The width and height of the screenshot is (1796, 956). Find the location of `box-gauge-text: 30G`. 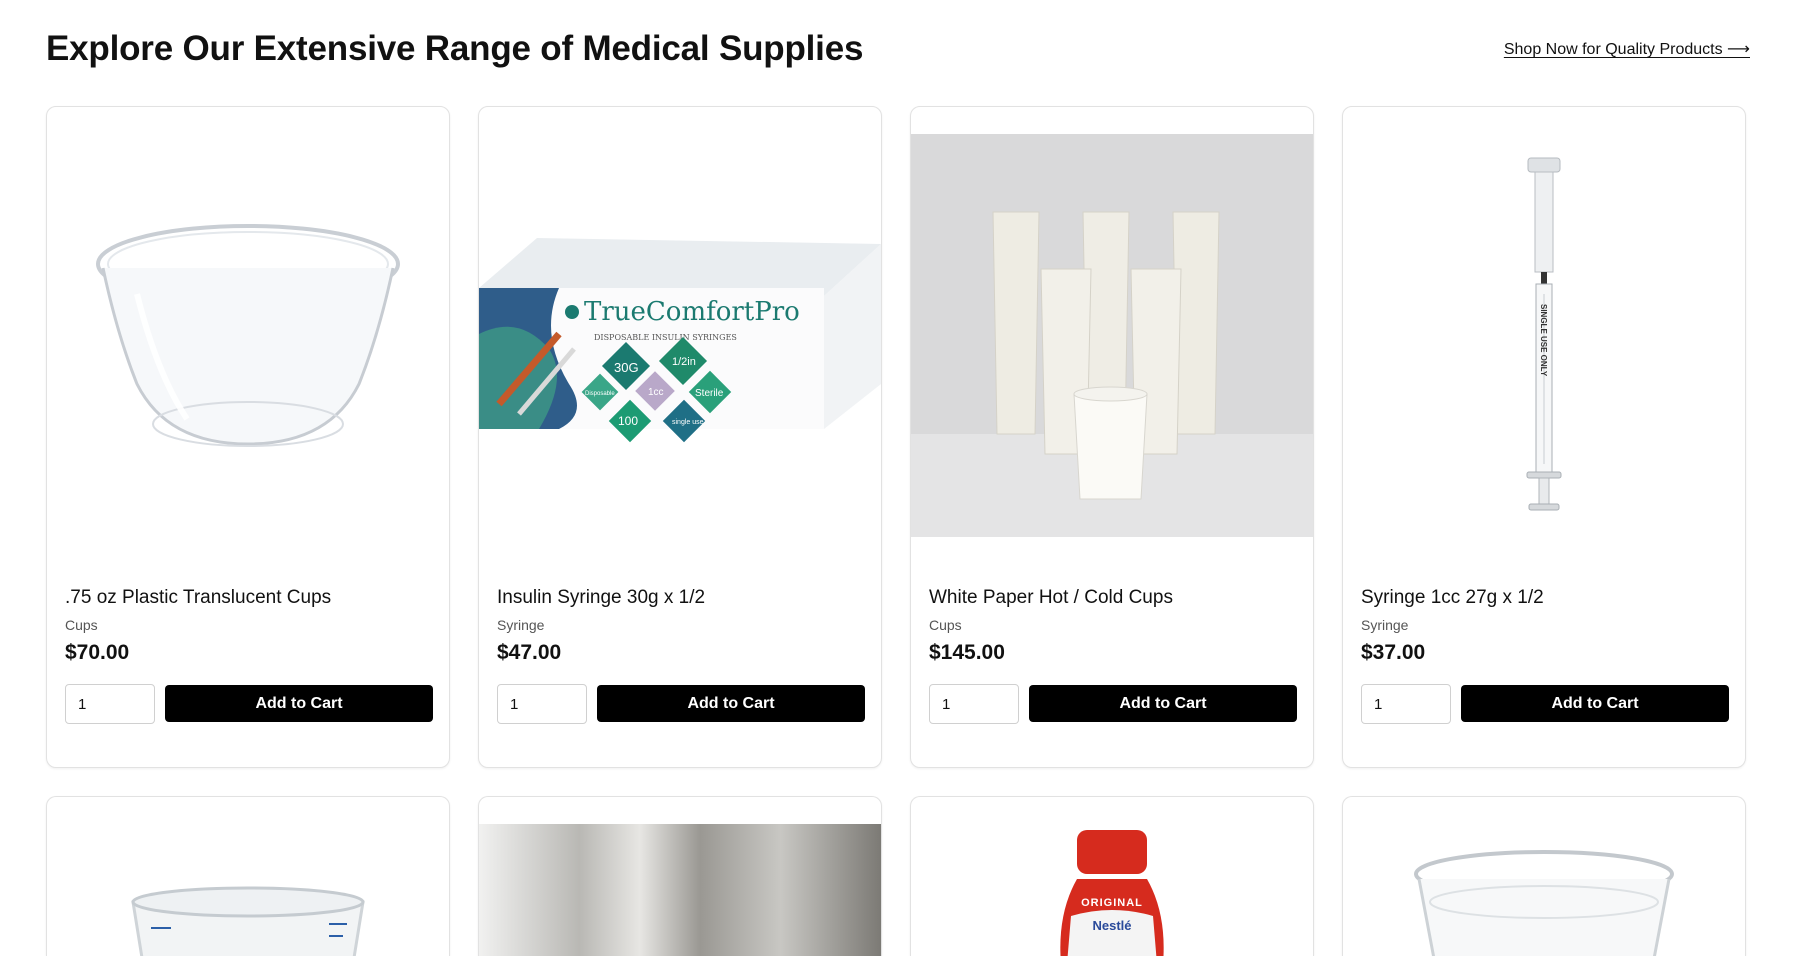

box-gauge-text: 30G is located at coordinates (626, 367).